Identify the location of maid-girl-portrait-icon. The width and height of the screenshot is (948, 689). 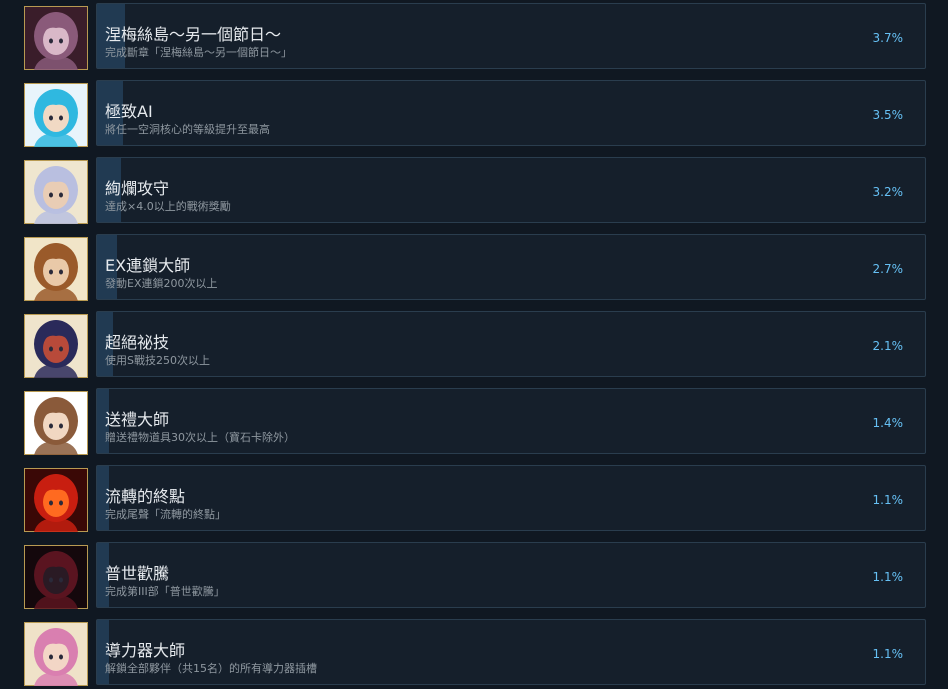
(56, 423).